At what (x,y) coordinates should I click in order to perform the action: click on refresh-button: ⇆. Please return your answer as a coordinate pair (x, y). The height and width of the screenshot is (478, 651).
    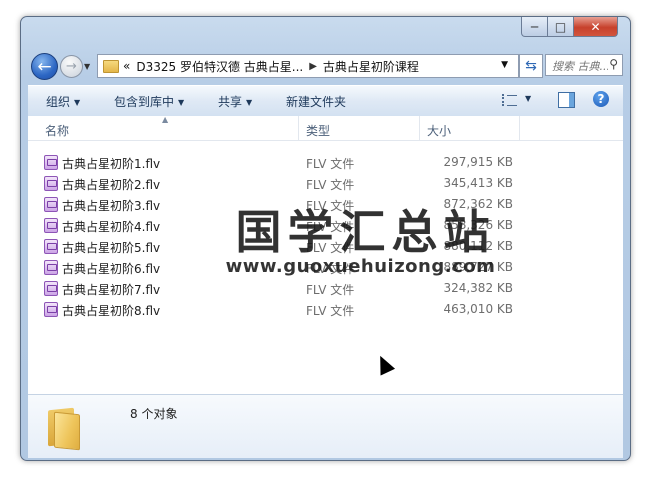
    Looking at the image, I should click on (531, 66).